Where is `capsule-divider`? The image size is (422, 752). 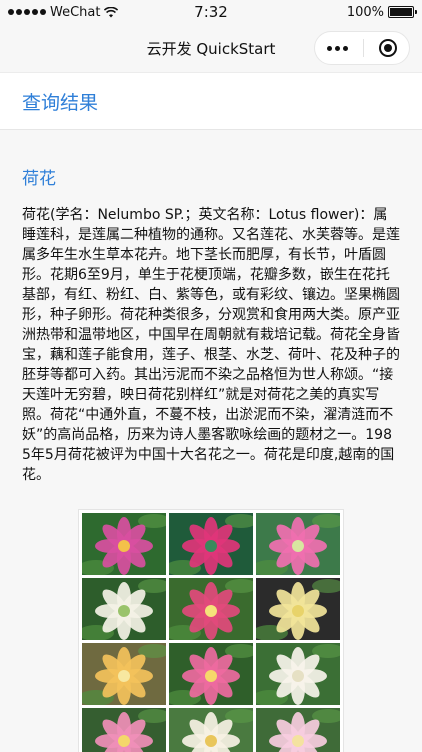 capsule-divider is located at coordinates (363, 48).